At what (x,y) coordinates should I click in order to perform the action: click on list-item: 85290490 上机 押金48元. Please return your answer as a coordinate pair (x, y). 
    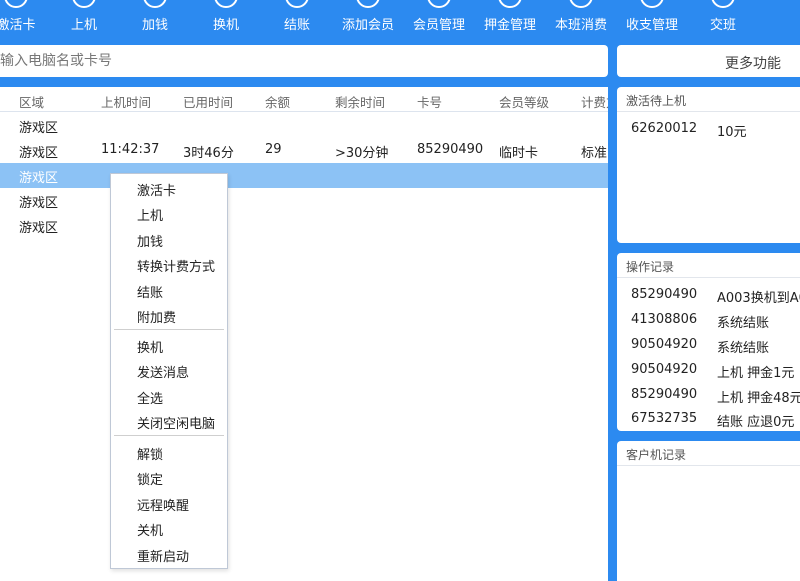
    Looking at the image, I should click on (708, 395).